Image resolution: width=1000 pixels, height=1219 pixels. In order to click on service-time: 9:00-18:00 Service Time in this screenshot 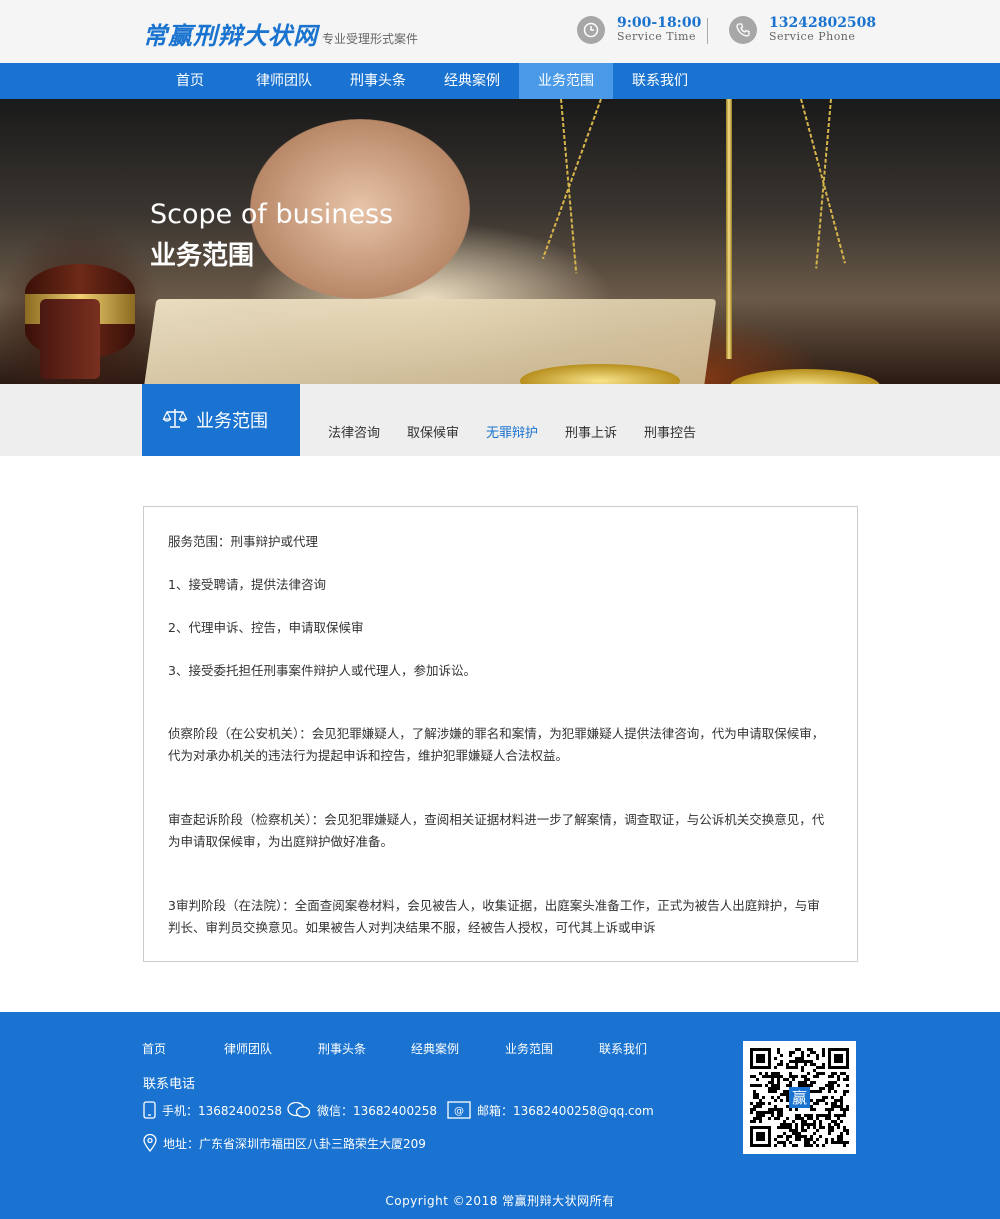, I will do `click(639, 30)`.